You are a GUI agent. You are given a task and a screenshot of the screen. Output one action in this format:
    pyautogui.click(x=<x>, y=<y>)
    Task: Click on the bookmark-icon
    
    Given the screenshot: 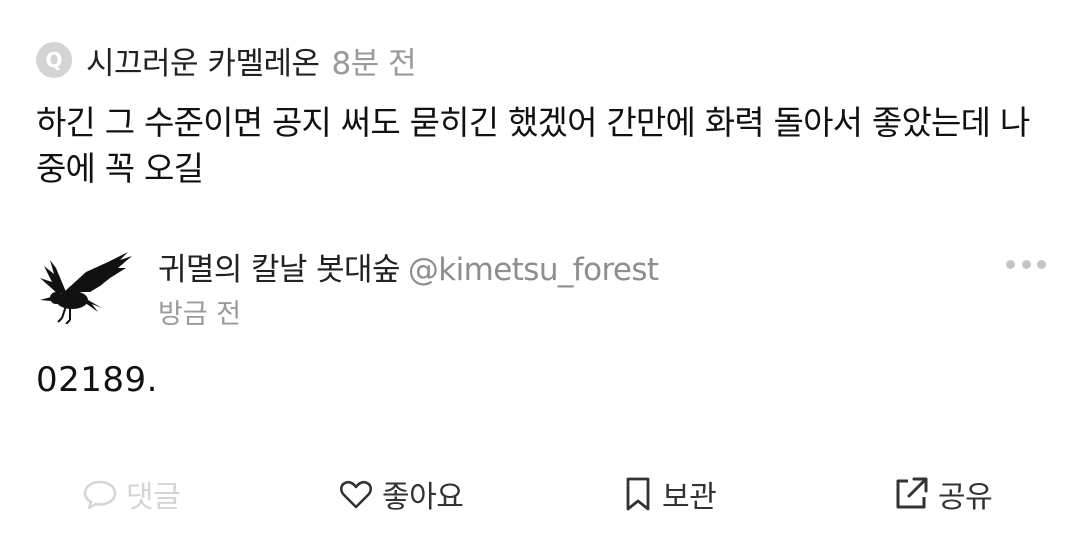 What is the action you would take?
    pyautogui.click(x=638, y=494)
    